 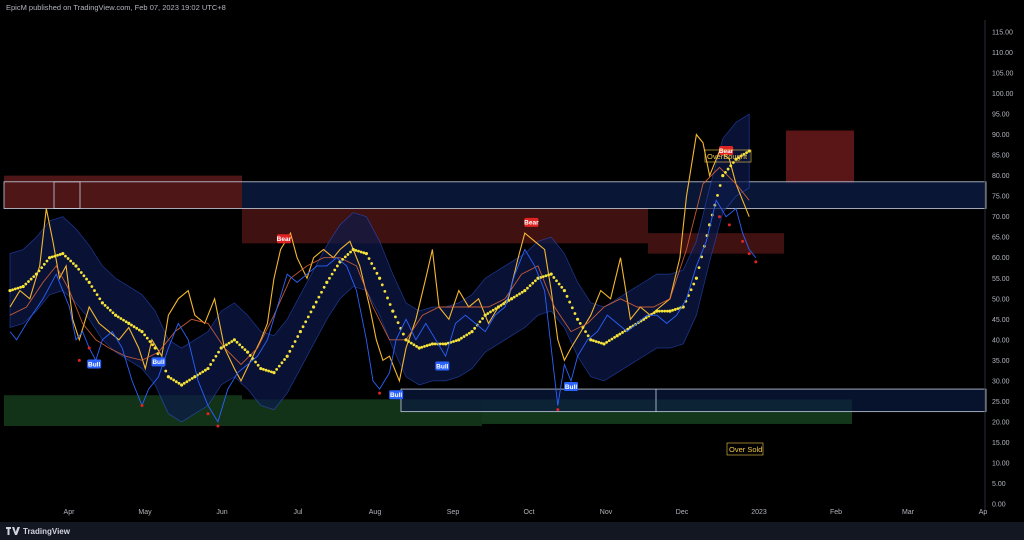 I want to click on tradingview-brand: TradingView, so click(x=46, y=531).